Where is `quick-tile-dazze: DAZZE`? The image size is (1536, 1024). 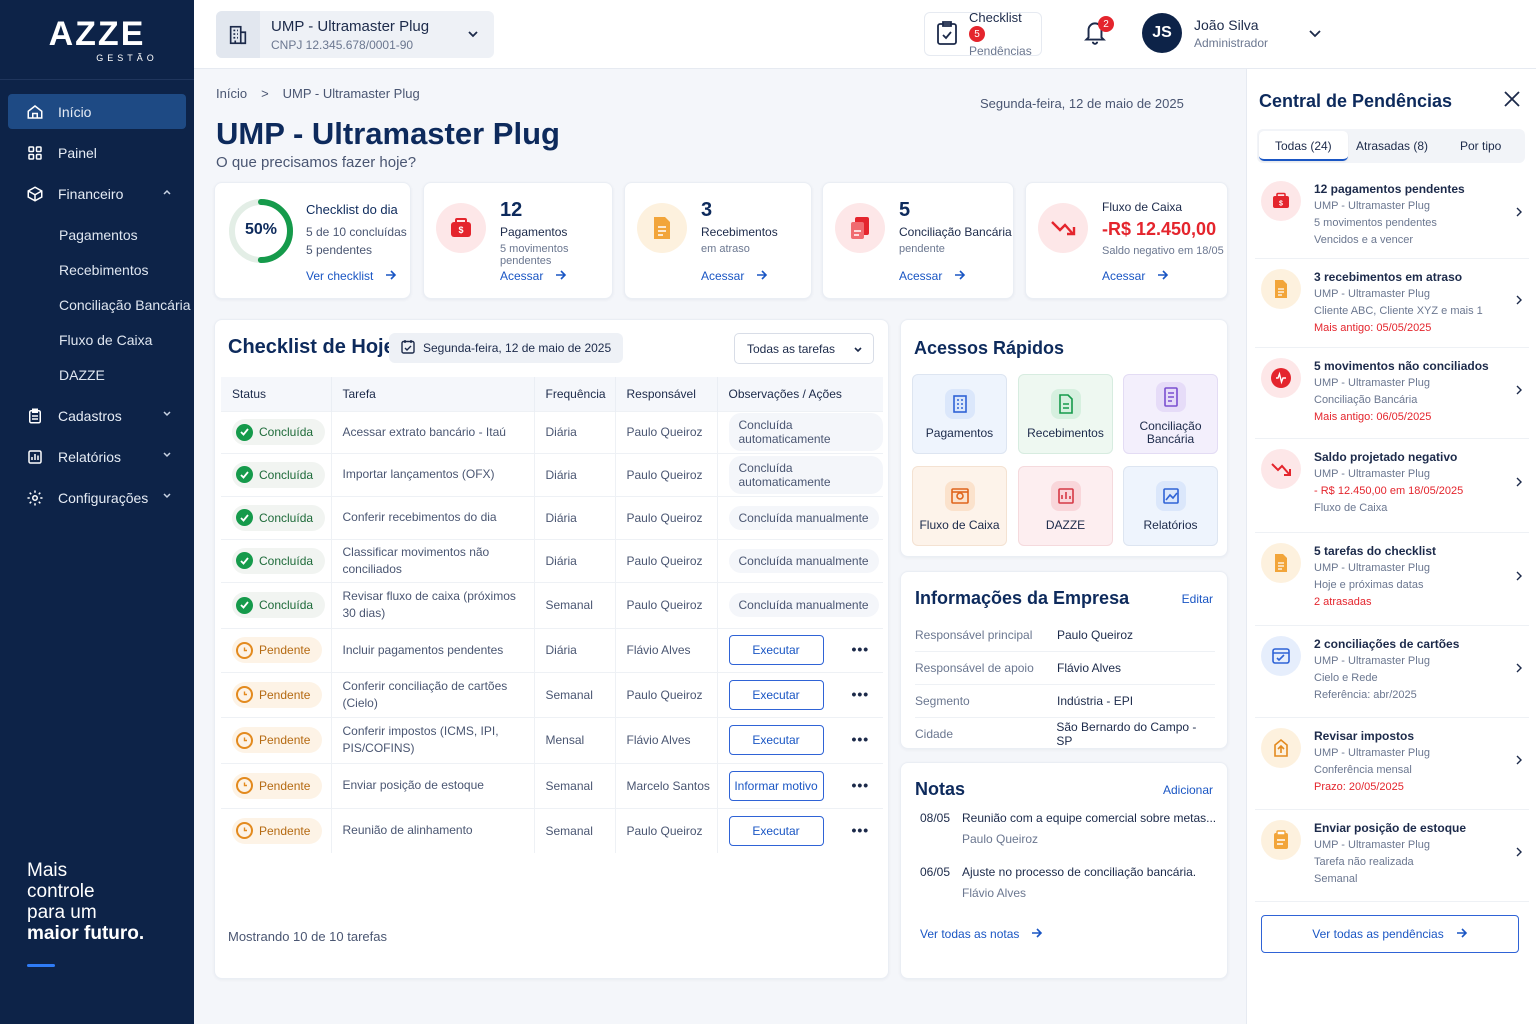 quick-tile-dazze: DAZZE is located at coordinates (1065, 506).